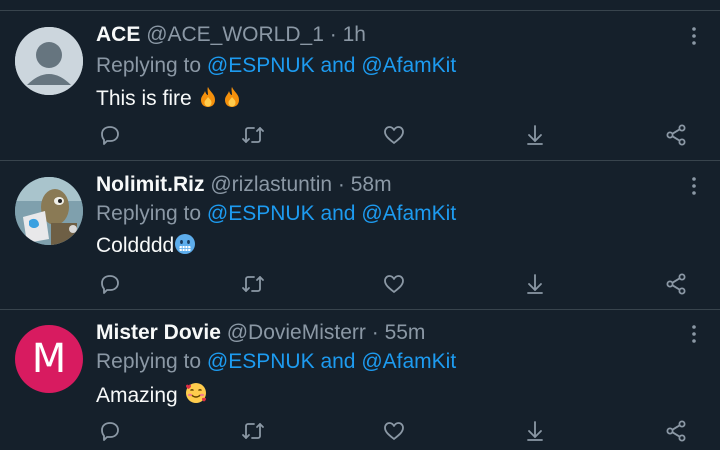  What do you see at coordinates (150, 184) in the screenshot?
I see `display-name: Nolimit.Riz` at bounding box center [150, 184].